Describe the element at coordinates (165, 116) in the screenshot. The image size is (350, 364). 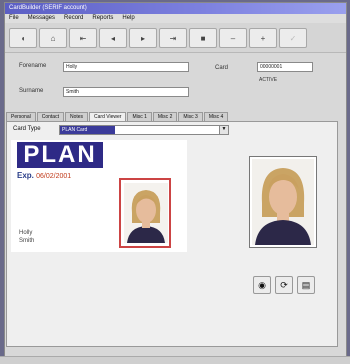
I see `tab-misc-2: Misc 2` at that location.